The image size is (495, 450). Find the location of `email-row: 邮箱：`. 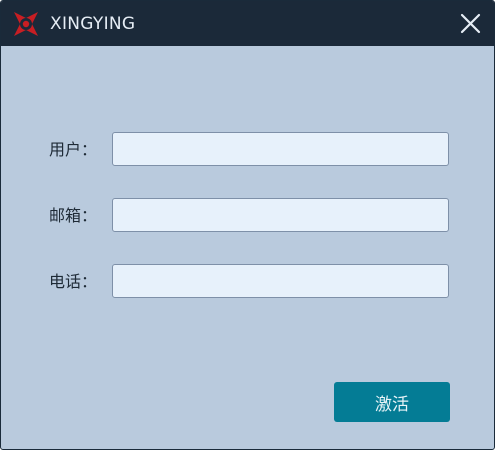

email-row: 邮箱： is located at coordinates (247, 216).